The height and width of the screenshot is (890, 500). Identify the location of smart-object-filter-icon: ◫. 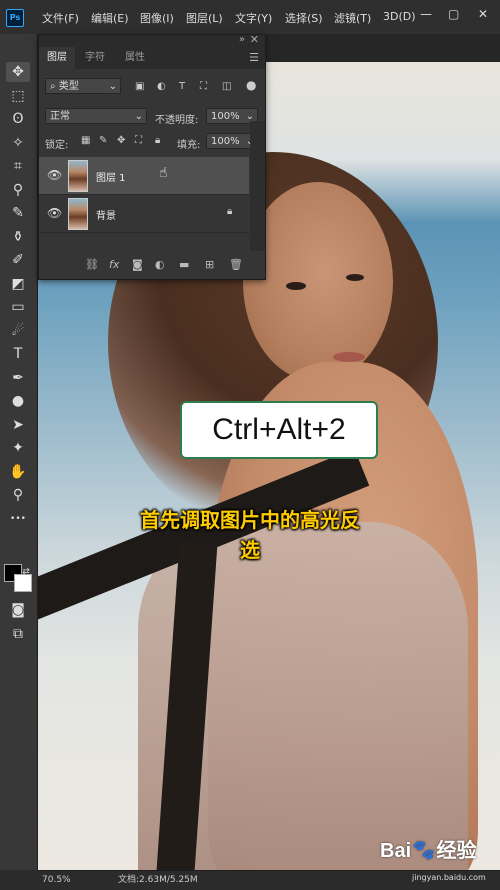
(226, 86).